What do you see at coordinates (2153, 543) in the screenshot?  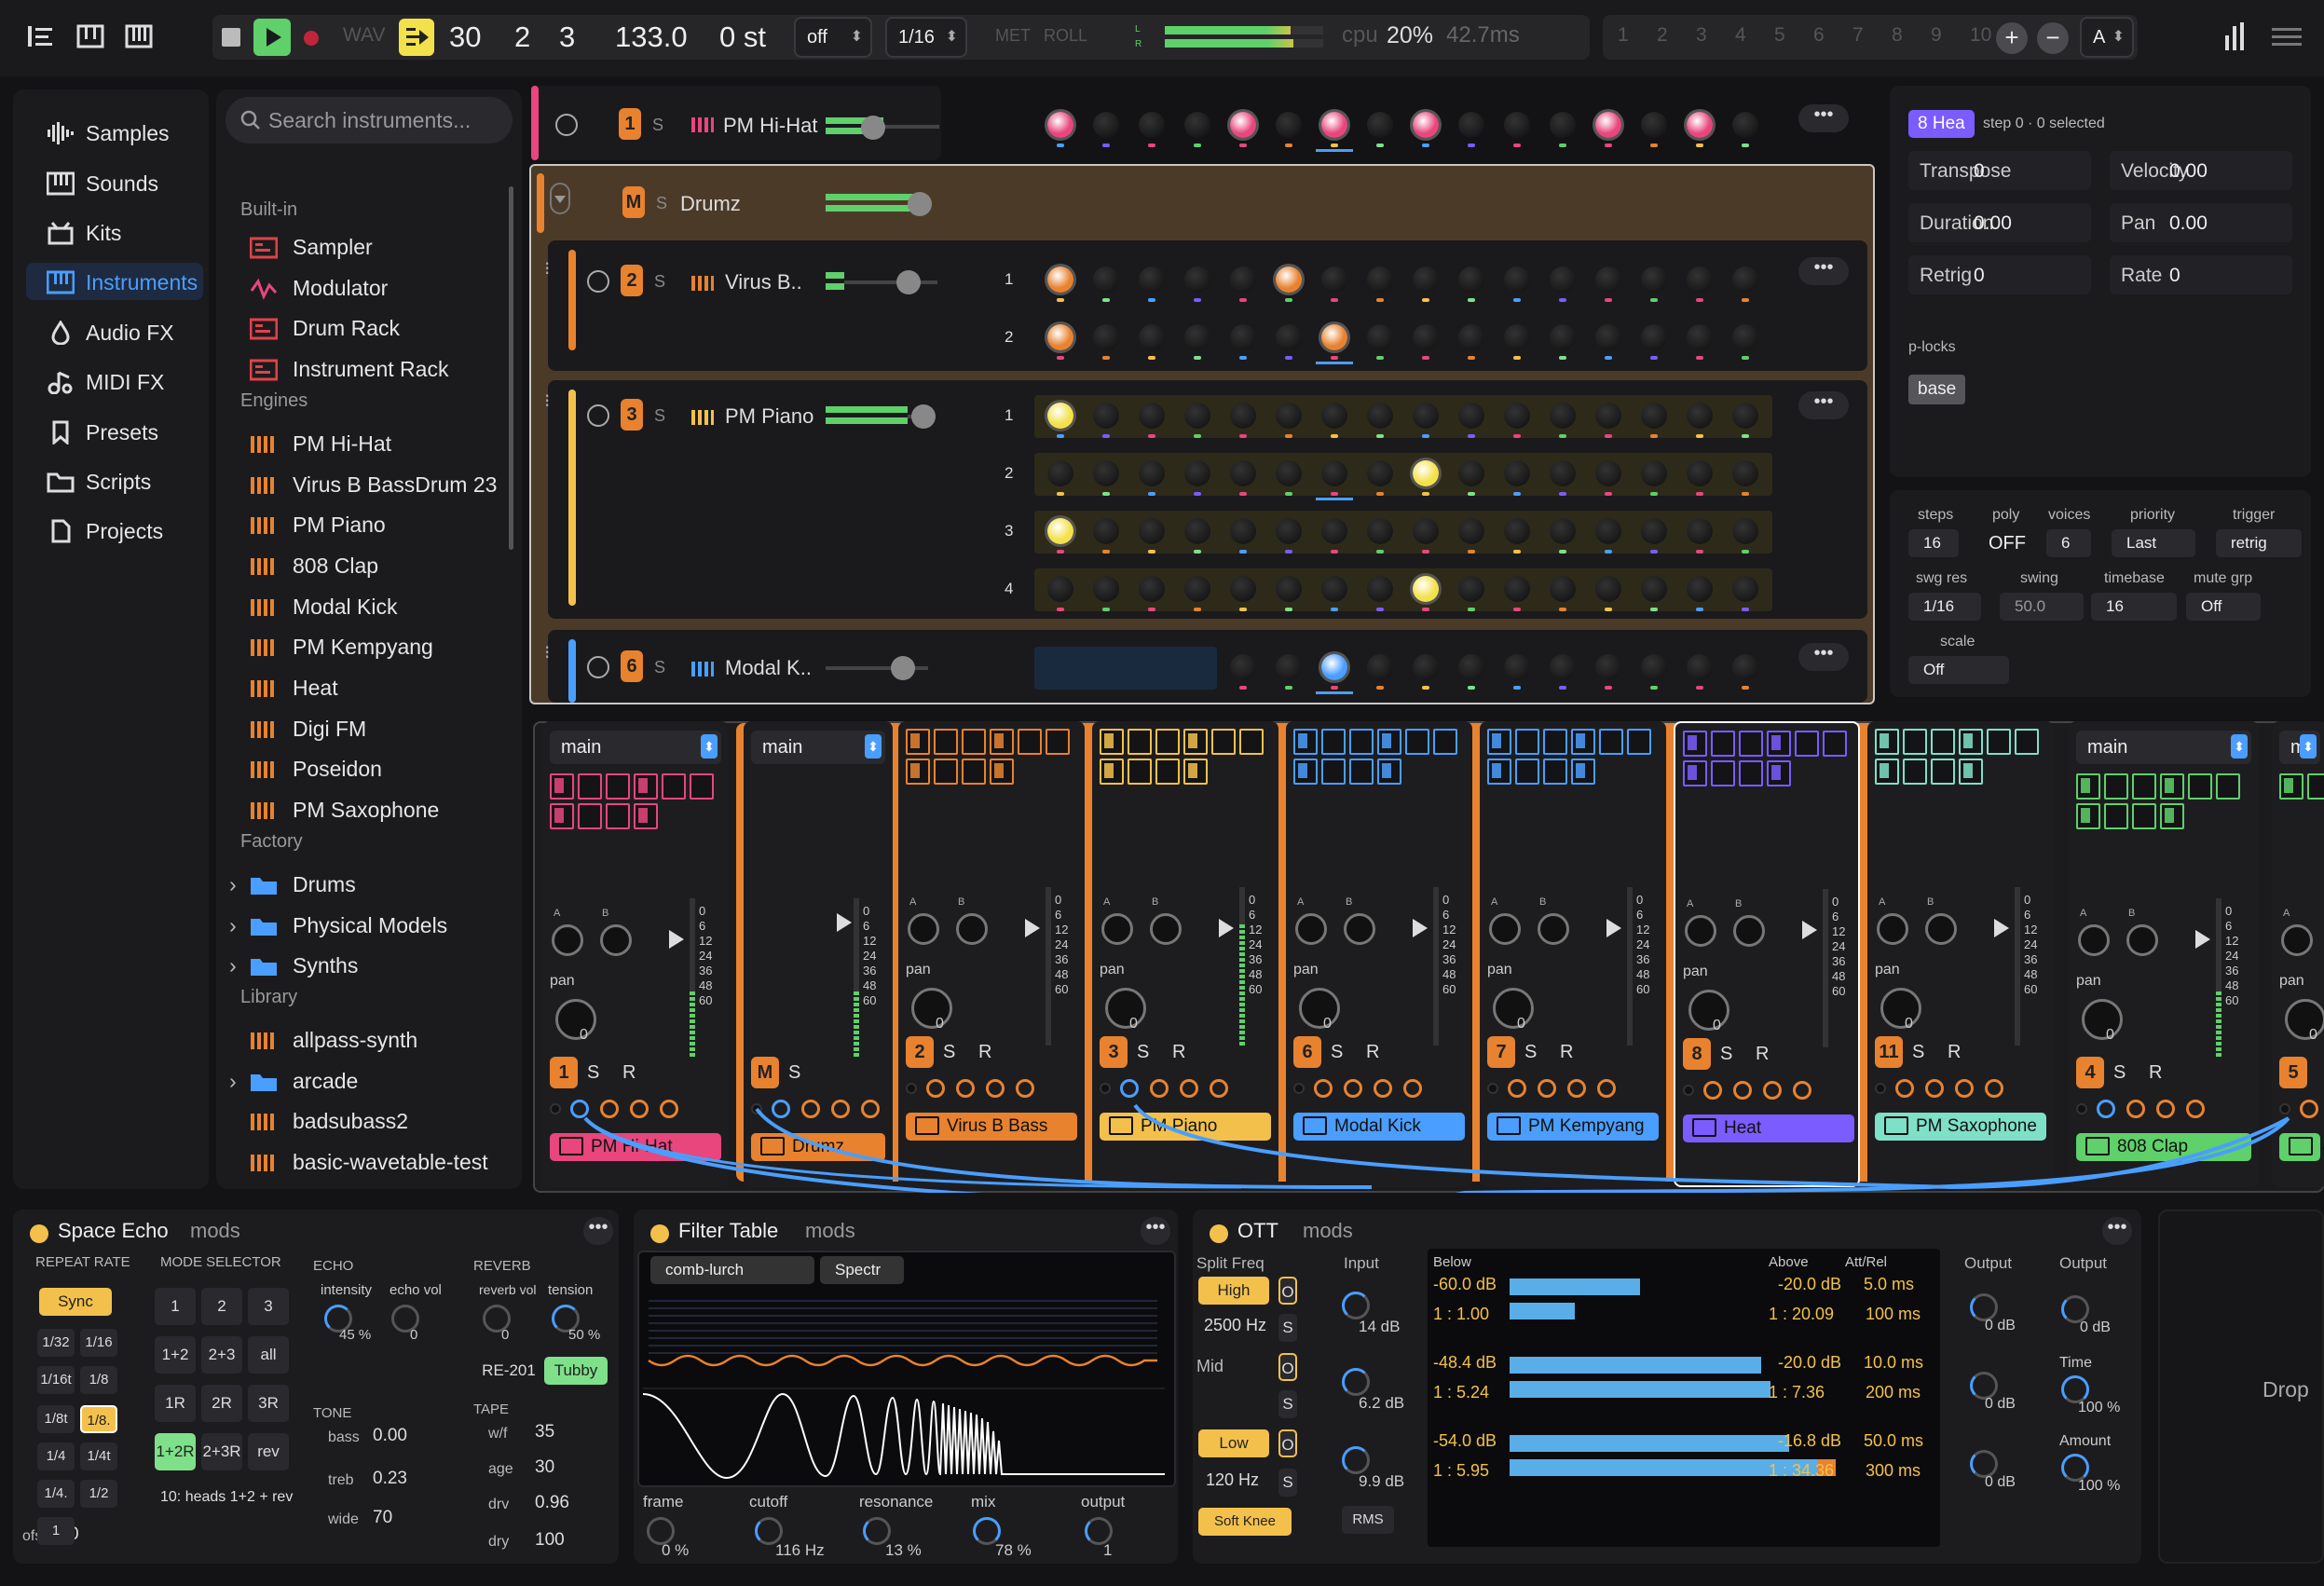 I see `priority-select: Last` at bounding box center [2153, 543].